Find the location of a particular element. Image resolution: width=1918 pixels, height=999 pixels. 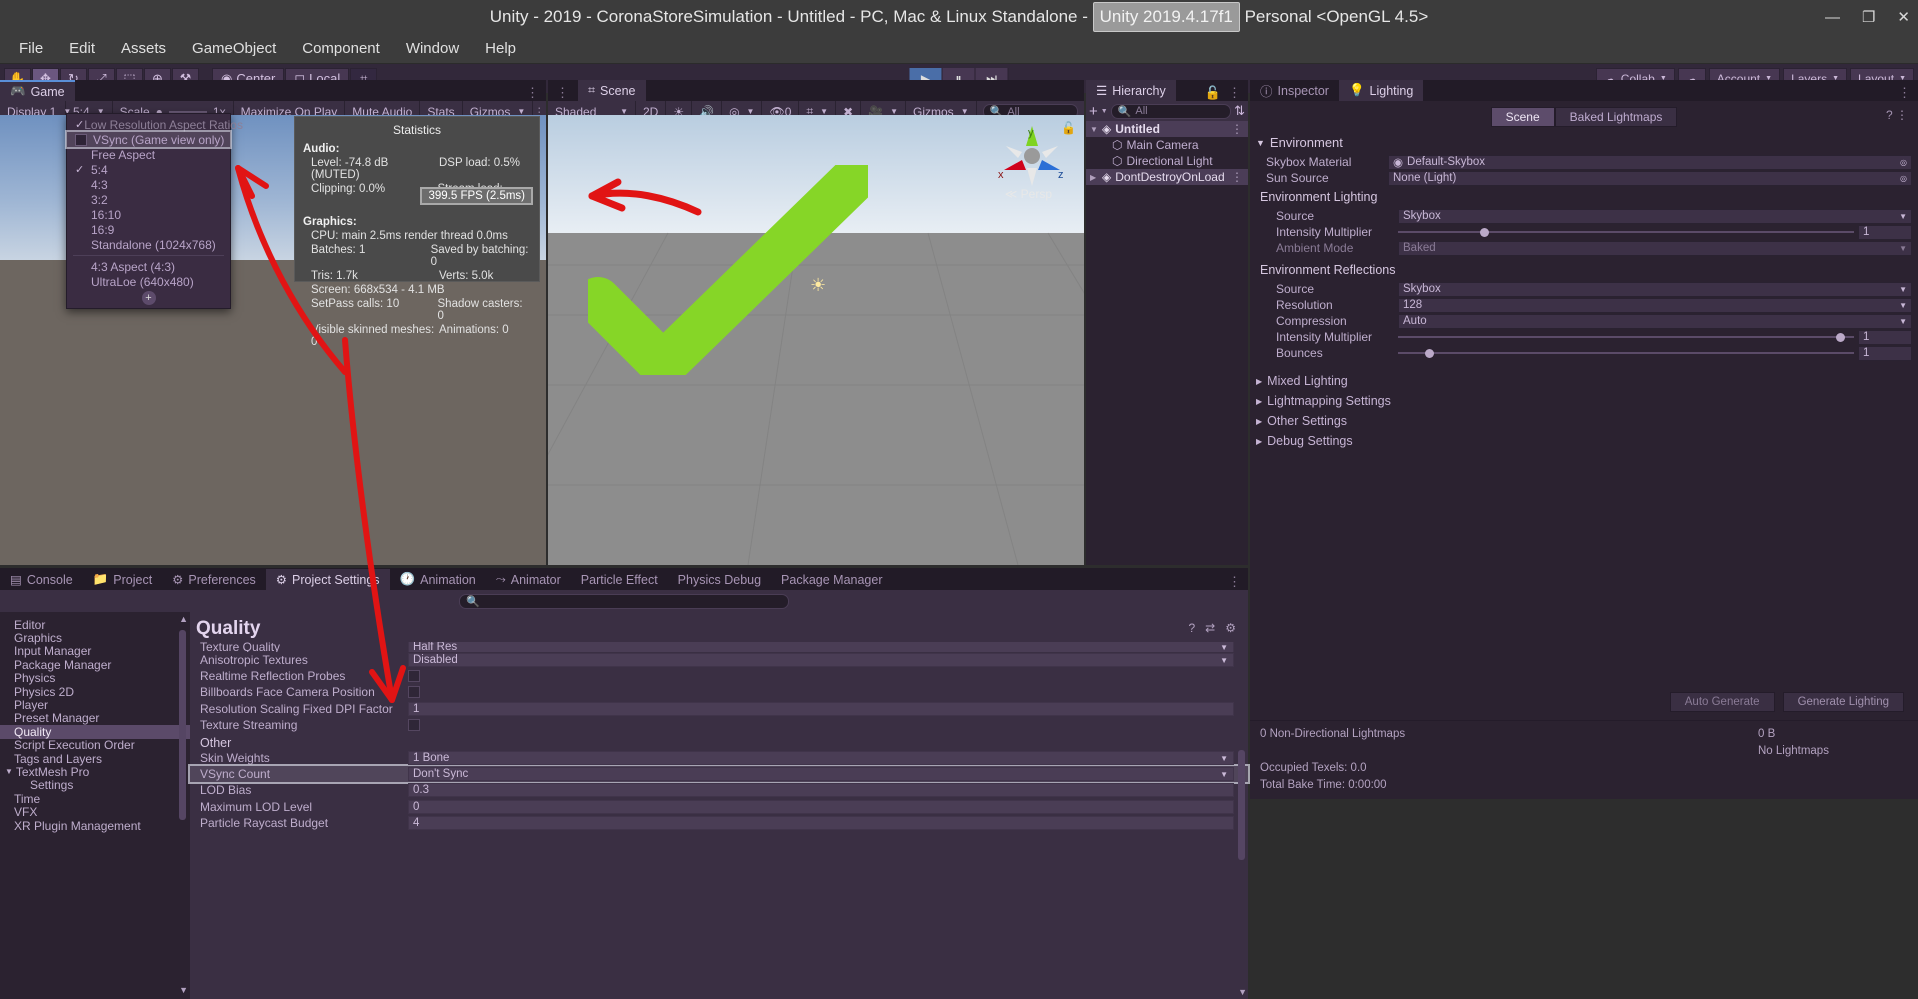

category-xr-plugin-management: XR Plugin Management is located at coordinates (95, 826).